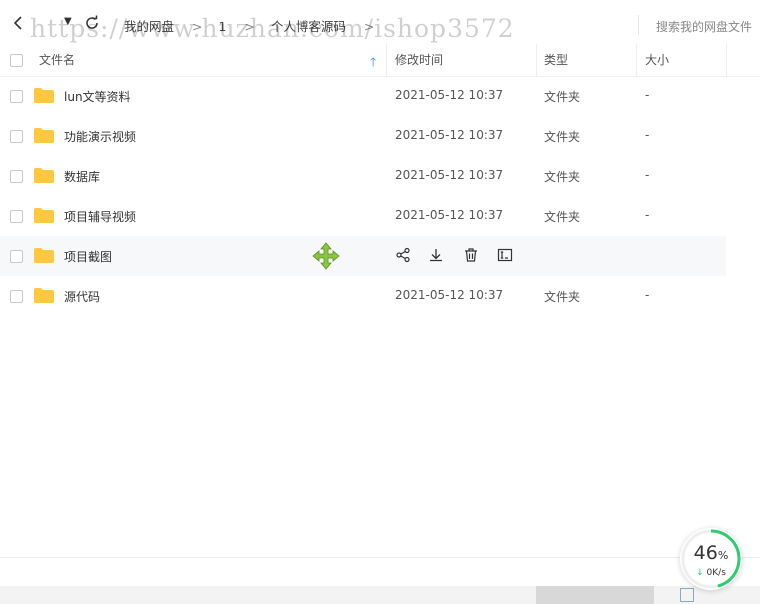 Image resolution: width=760 pixels, height=604 pixels. What do you see at coordinates (82, 176) in the screenshot?
I see `file-name: 数据库` at bounding box center [82, 176].